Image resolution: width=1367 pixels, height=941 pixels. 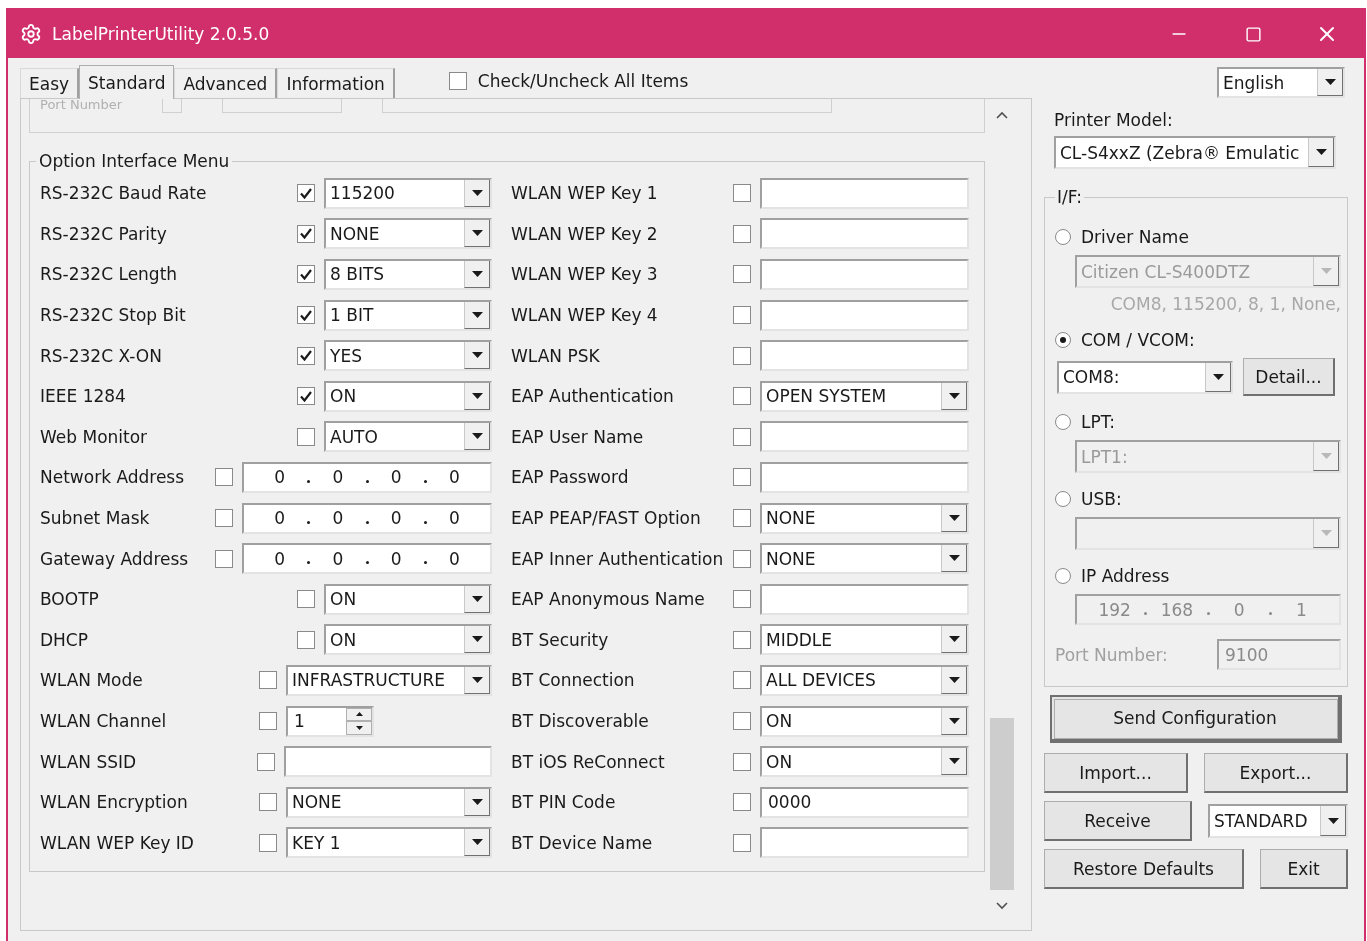 What do you see at coordinates (1281, 82) in the screenshot?
I see `language-dropdown: English` at bounding box center [1281, 82].